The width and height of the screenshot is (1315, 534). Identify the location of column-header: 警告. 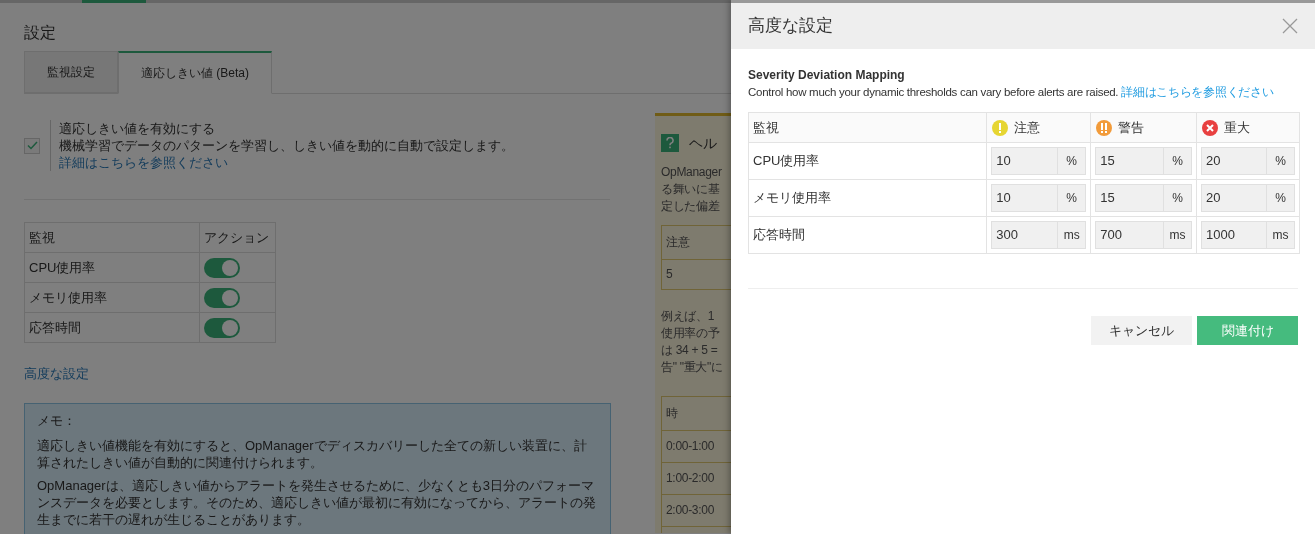
(1131, 127).